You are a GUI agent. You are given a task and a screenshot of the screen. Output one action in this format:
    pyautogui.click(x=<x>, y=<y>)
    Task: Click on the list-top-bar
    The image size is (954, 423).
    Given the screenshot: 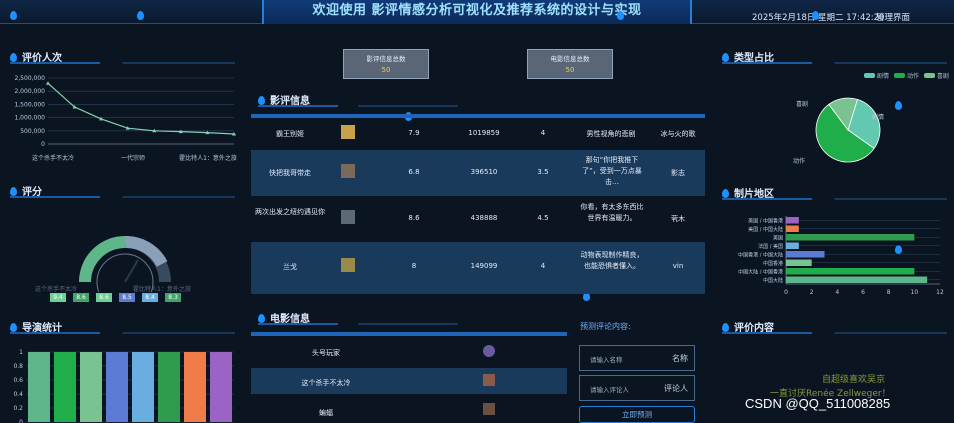 What is the action you would take?
    pyautogui.click(x=409, y=334)
    